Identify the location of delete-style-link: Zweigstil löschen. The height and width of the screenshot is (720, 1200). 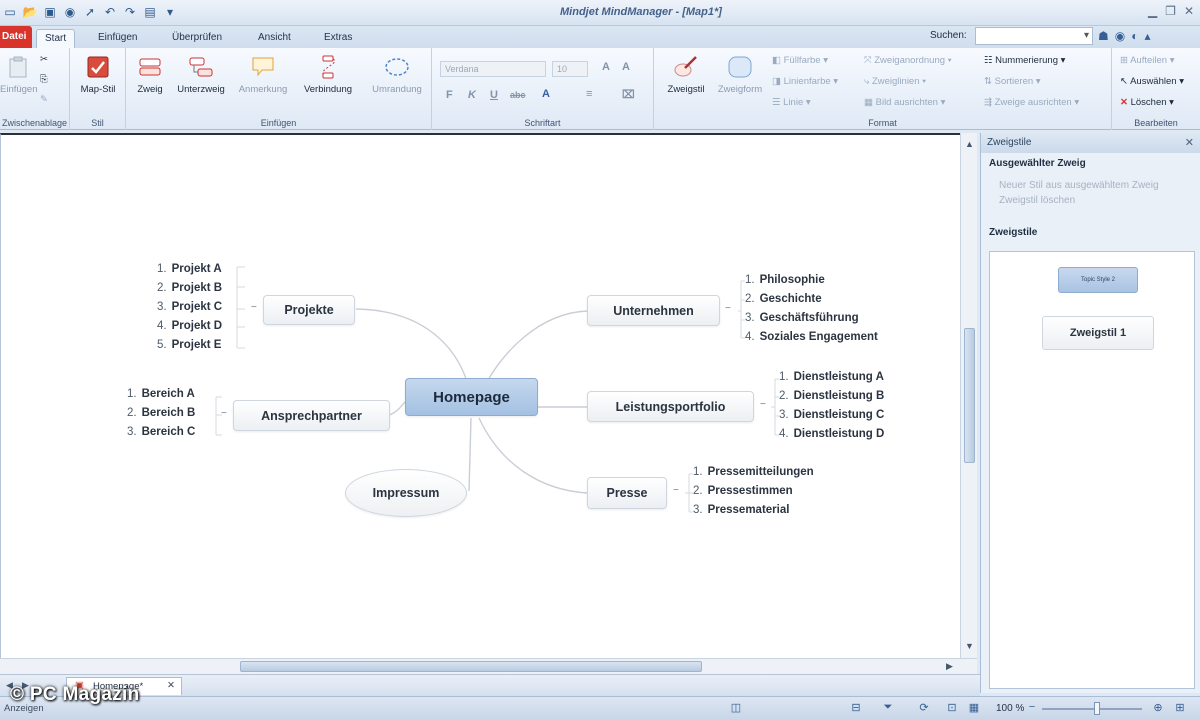
(1090, 200).